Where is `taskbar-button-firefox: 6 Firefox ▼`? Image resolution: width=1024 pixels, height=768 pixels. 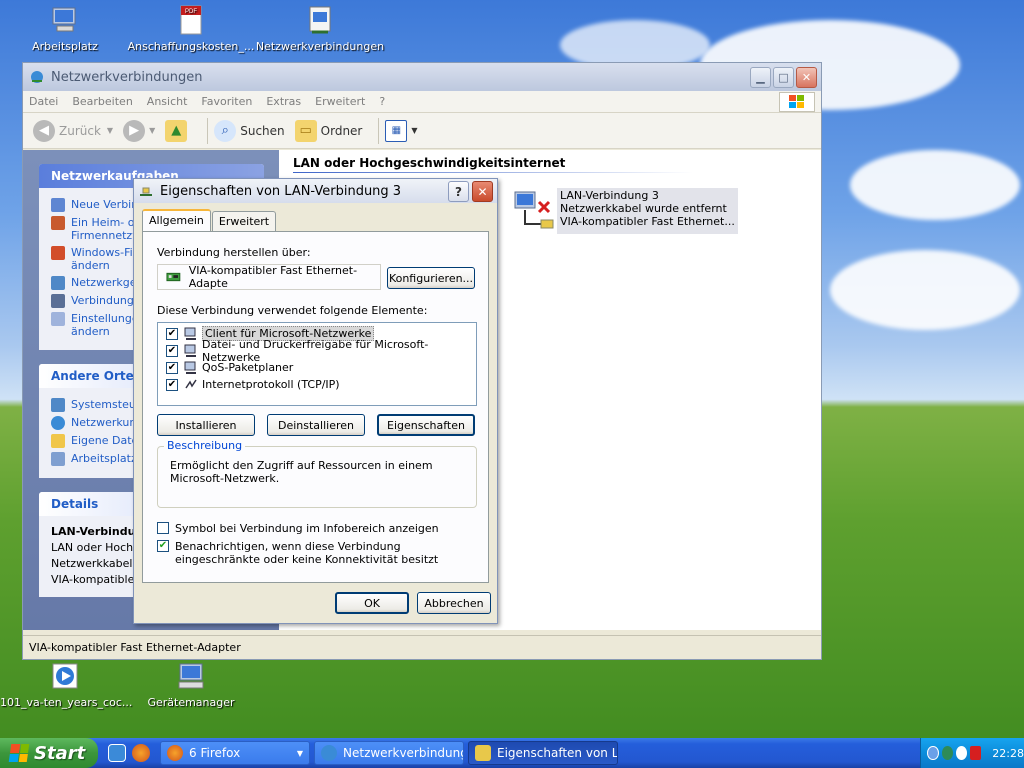
taskbar-button-firefox: 6 Firefox ▼ is located at coordinates (235, 753).